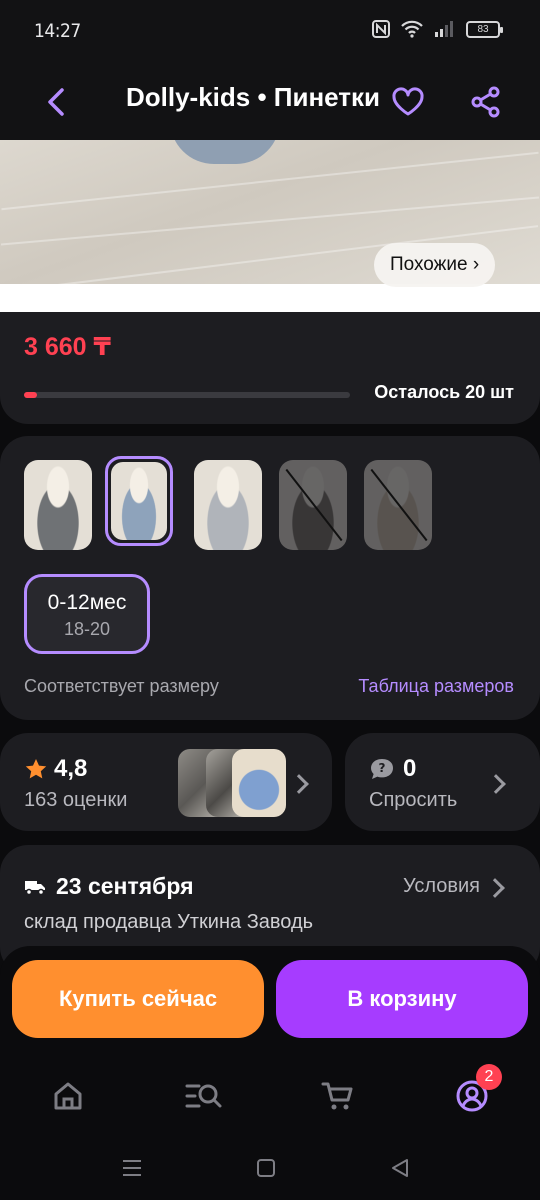 The image size is (540, 1200). What do you see at coordinates (381, 29) in the screenshot?
I see `nfc-icon` at bounding box center [381, 29].